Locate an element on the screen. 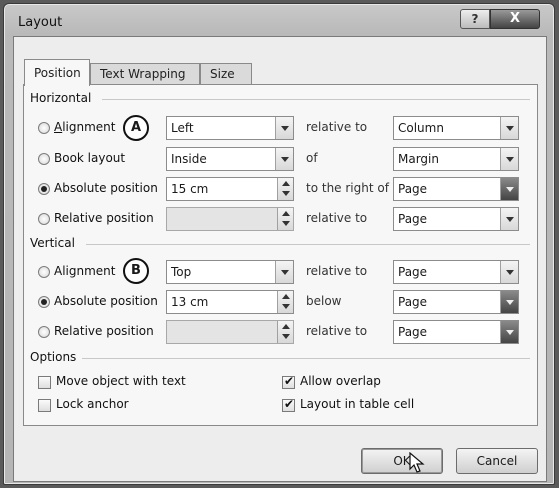 This screenshot has width=559, height=488. v-relative-position-target-combo: Page is located at coordinates (456, 332).